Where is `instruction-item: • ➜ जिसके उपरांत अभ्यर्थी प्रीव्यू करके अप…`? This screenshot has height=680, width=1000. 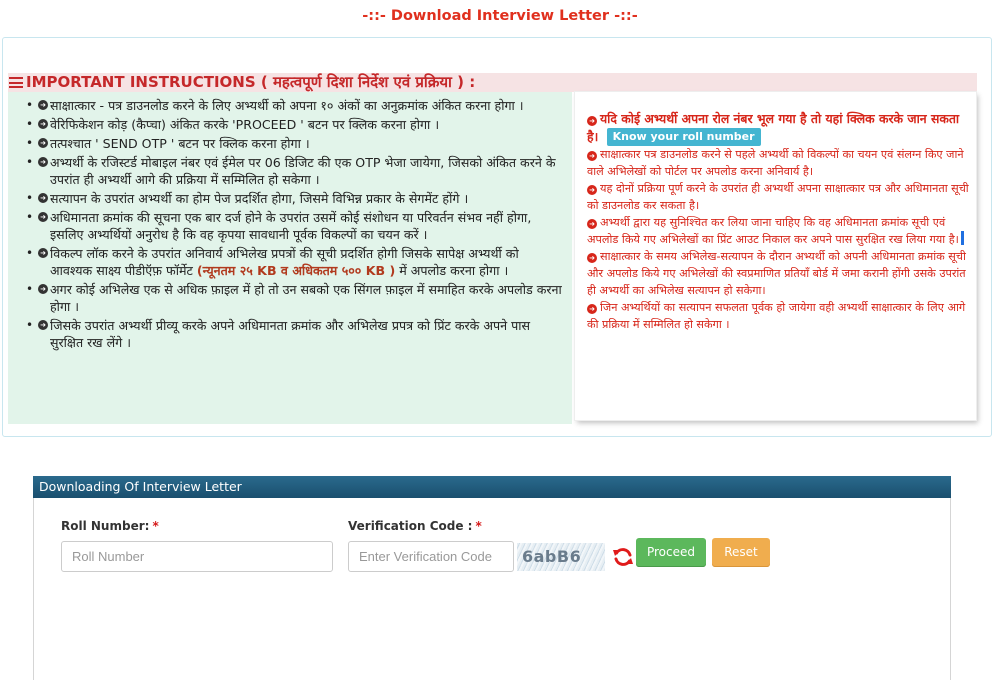 instruction-item: • ➜ जिसके उपरांत अभ्यर्थी प्रीव्यू करके अप… is located at coordinates (278, 334).